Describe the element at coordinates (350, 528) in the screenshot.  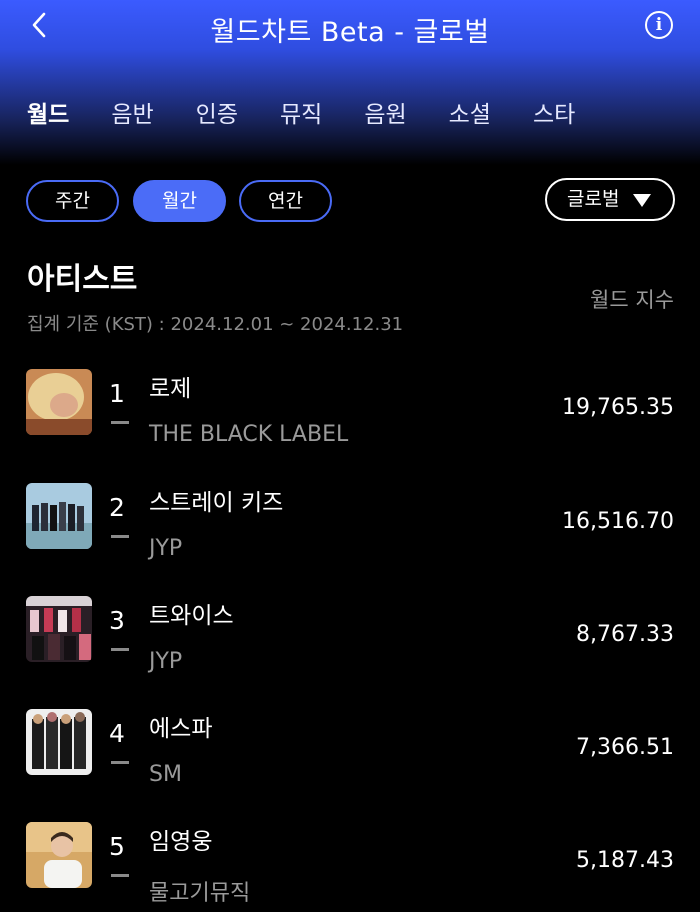
I see `ranking-row: 2 스트레이 키즈 JYP 16,516.70` at that location.